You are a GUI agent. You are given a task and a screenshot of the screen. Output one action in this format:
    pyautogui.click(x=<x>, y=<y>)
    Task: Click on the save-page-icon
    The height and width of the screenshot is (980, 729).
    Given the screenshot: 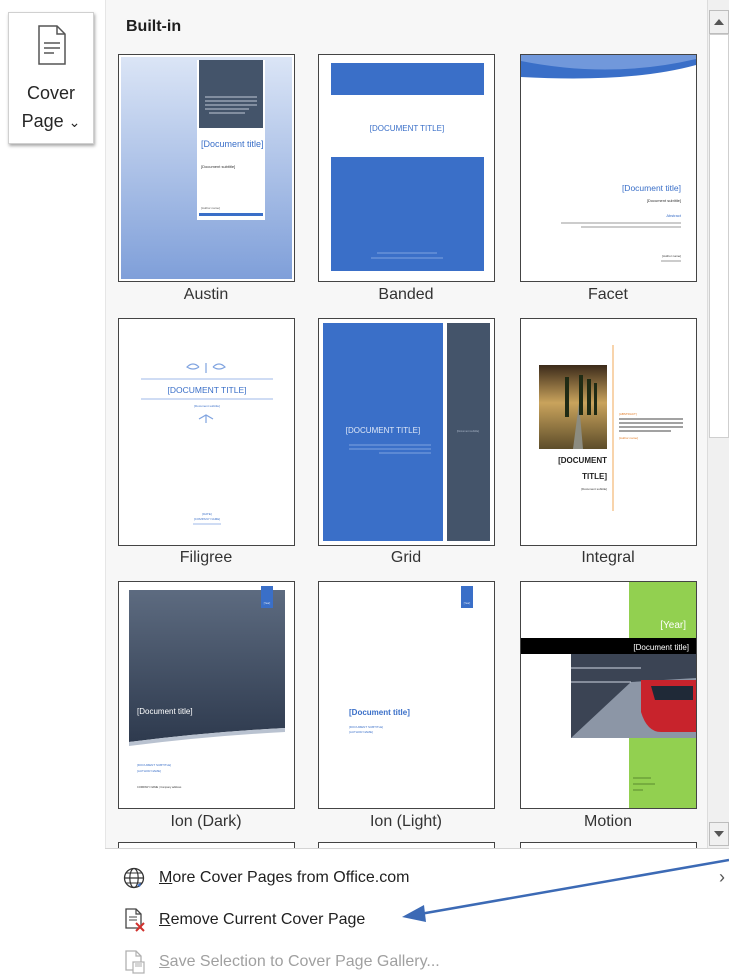 What is the action you would take?
    pyautogui.click(x=134, y=962)
    